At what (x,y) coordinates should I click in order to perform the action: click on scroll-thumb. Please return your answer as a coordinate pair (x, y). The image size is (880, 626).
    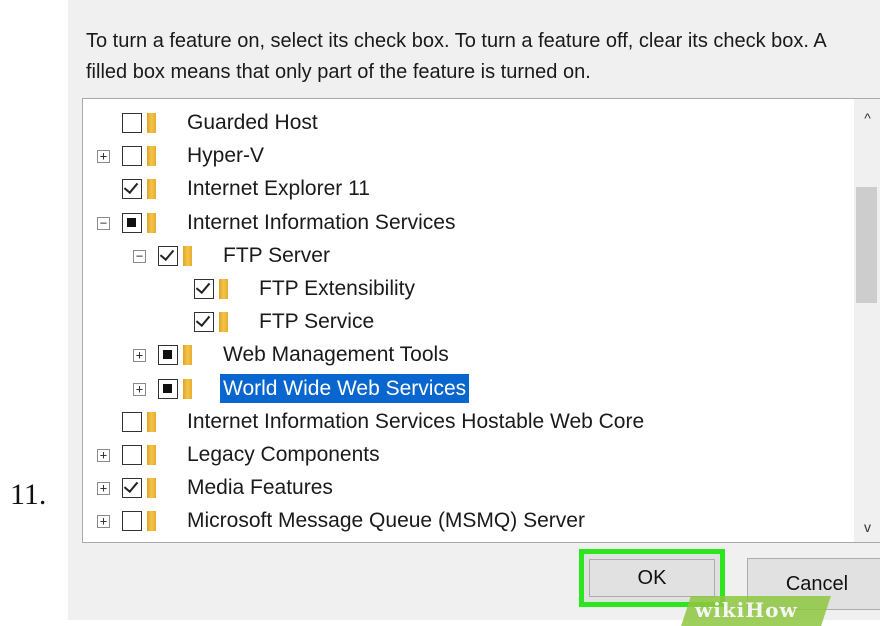
    Looking at the image, I should click on (866, 245).